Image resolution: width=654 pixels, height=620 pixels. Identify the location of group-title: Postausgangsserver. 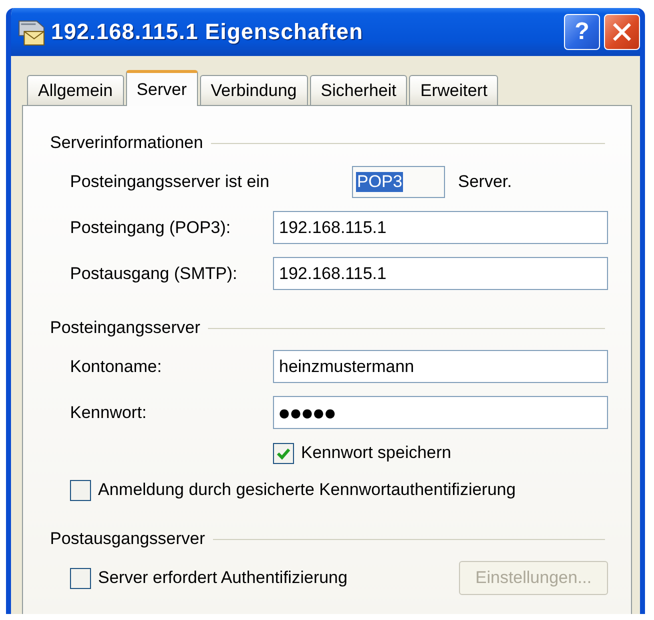
(127, 539).